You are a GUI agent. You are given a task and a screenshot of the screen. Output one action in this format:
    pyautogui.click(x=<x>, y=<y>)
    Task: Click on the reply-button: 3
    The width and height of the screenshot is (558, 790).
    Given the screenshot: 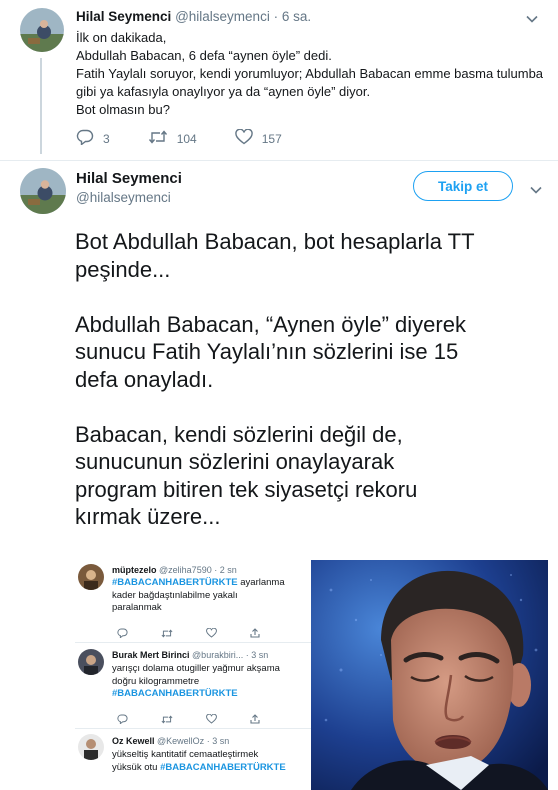 What is the action you would take?
    pyautogui.click(x=93, y=138)
    